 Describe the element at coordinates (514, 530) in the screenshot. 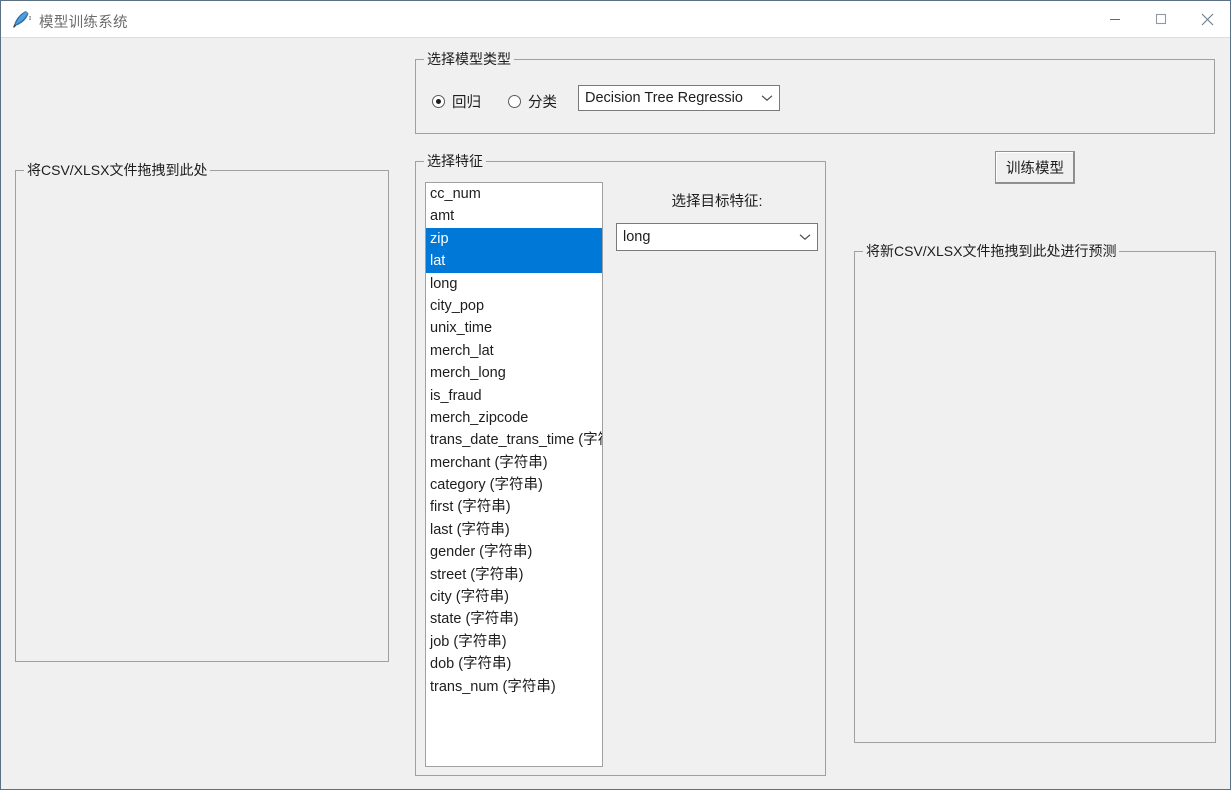

I see `feature-list-item: last (字符串)` at that location.